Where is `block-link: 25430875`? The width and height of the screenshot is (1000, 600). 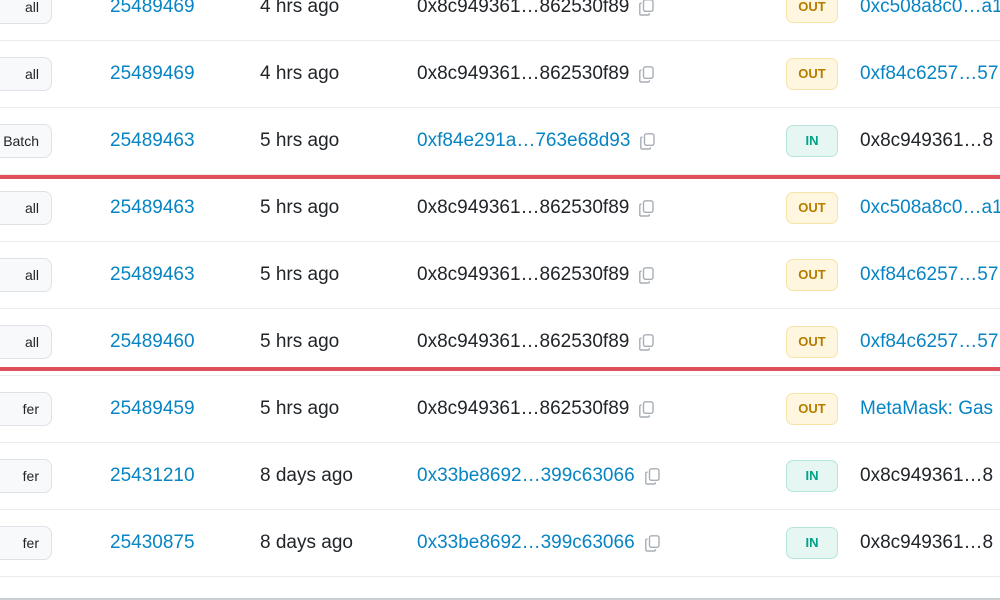 block-link: 25430875 is located at coordinates (152, 543).